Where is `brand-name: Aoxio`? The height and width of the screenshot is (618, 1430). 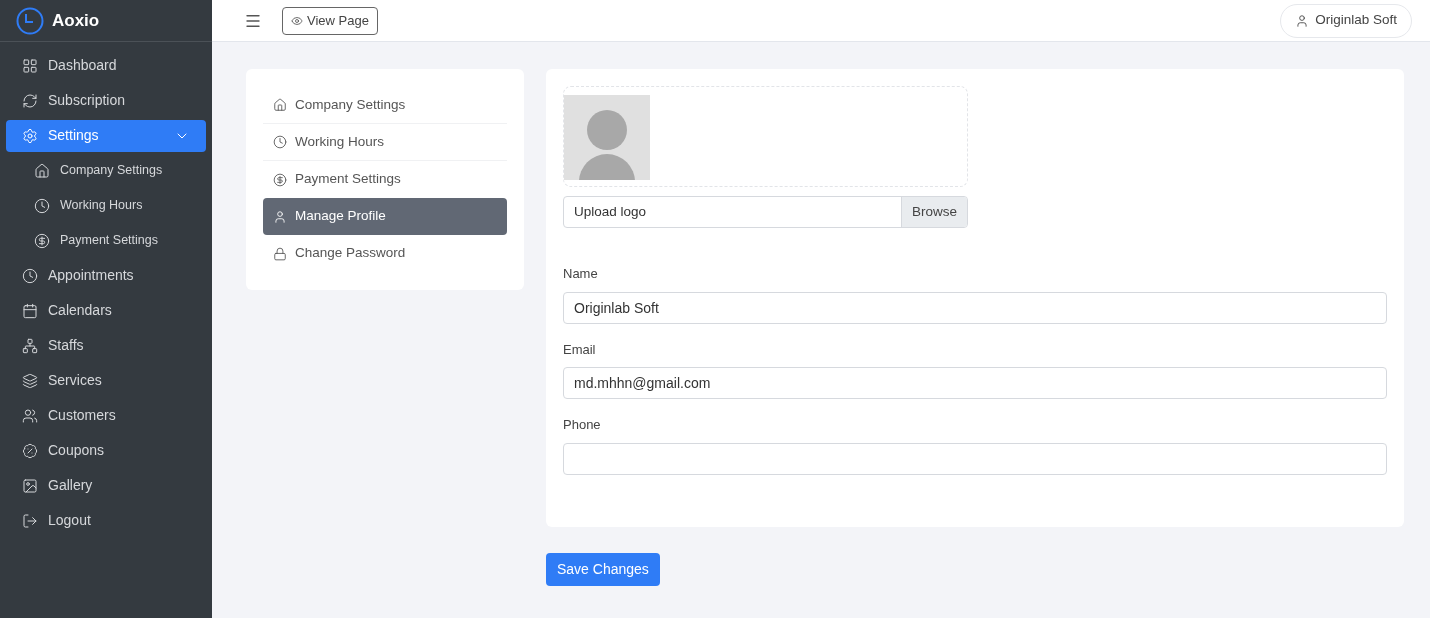
brand-name: Aoxio is located at coordinates (76, 20).